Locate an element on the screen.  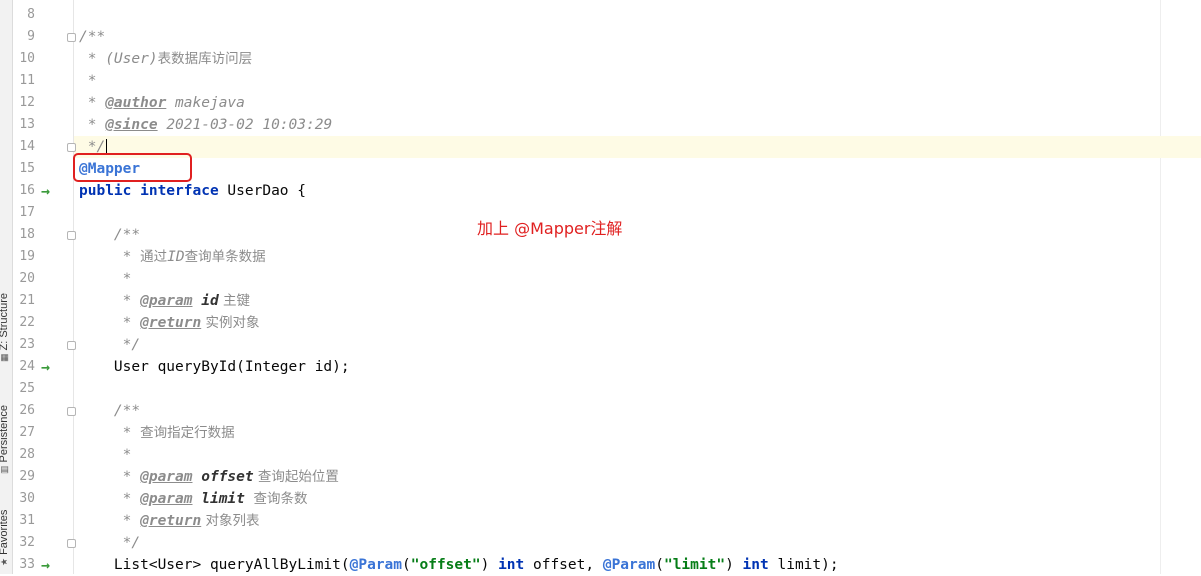
line-number: 30 is located at coordinates (27, 498).